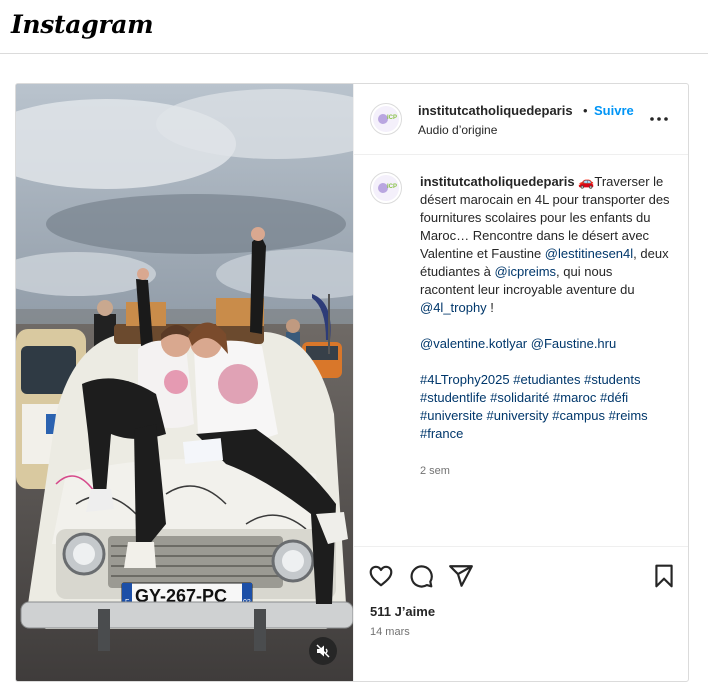 The width and height of the screenshot is (708, 693). Describe the element at coordinates (390, 632) in the screenshot. I see `post-date: 14 mars` at that location.